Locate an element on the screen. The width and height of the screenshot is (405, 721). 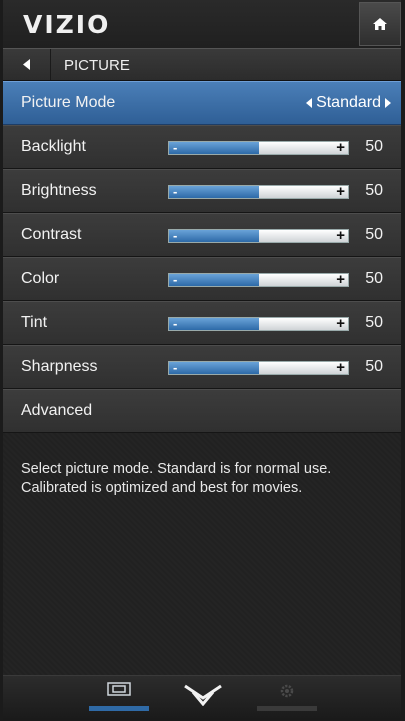
setting-label: Color is located at coordinates (40, 278).